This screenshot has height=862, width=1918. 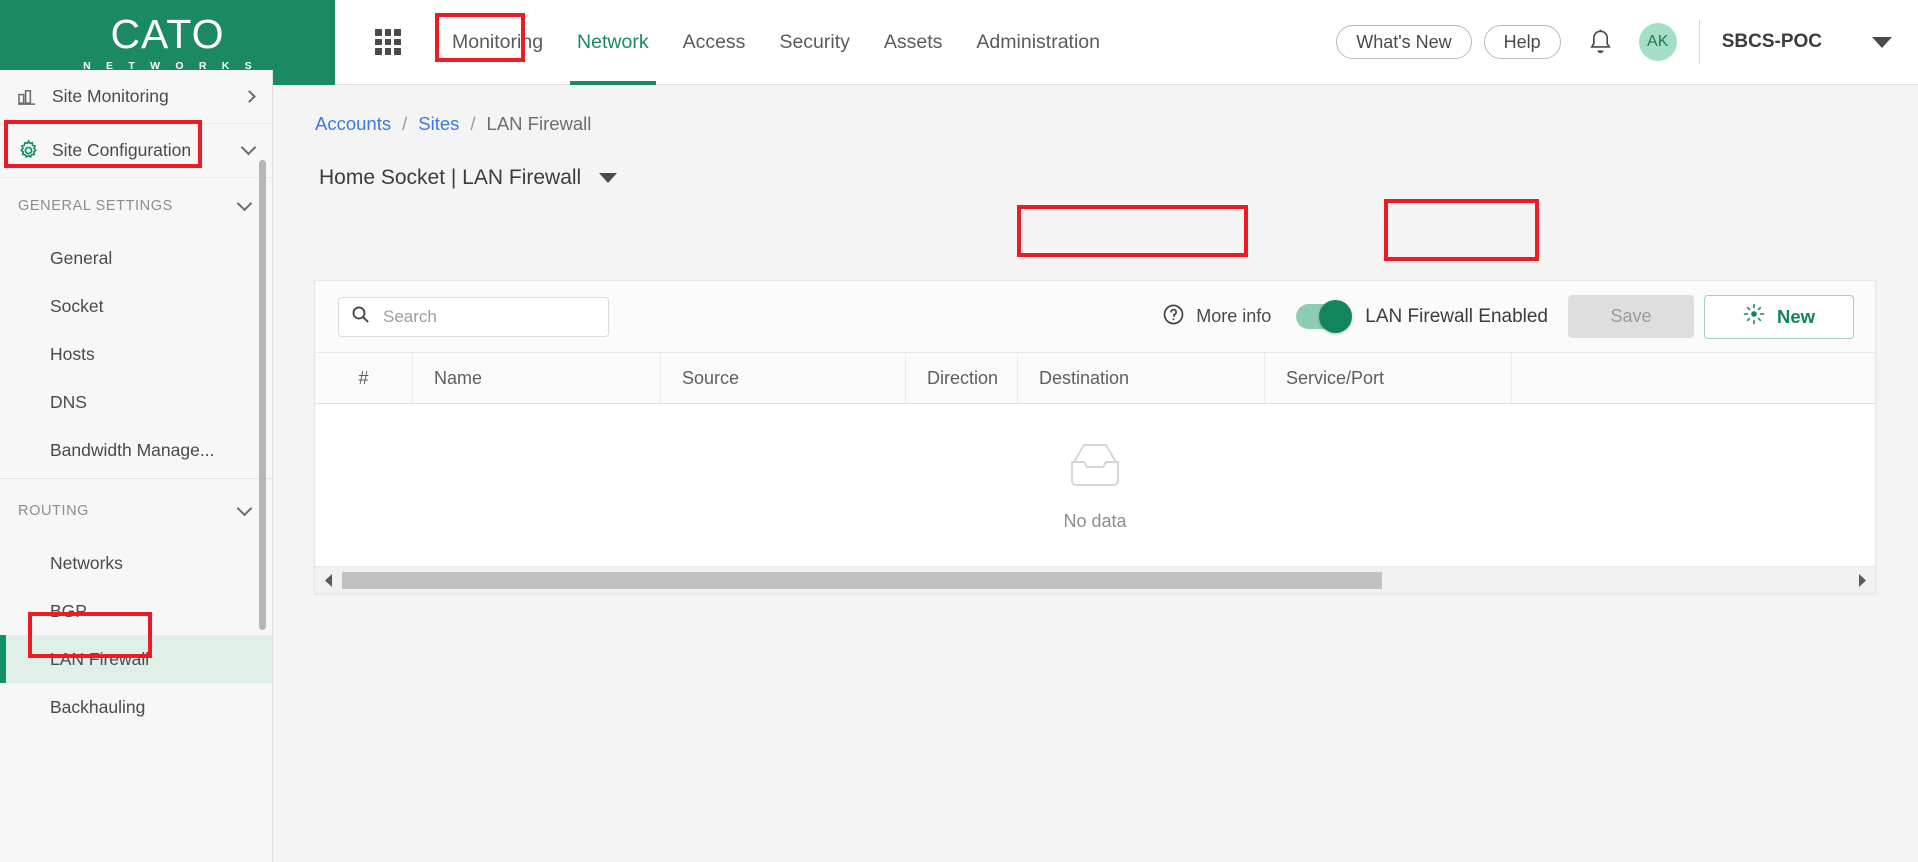 I want to click on top-bar-right-controls: What's New Help AK SBCS-POC, so click(x=1621, y=42).